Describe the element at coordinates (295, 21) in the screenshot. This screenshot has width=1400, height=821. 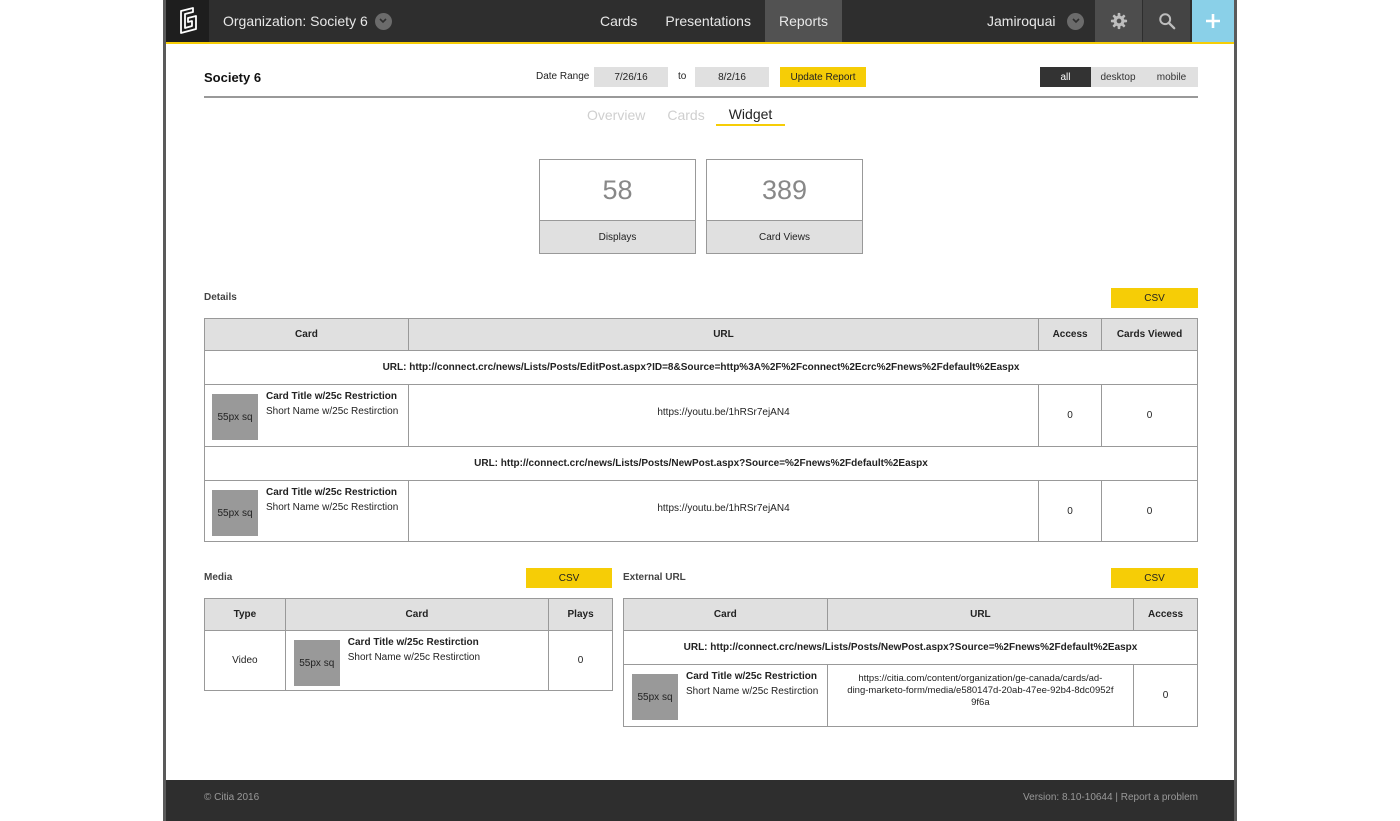
I see `org-label: Organization: Society 6` at that location.